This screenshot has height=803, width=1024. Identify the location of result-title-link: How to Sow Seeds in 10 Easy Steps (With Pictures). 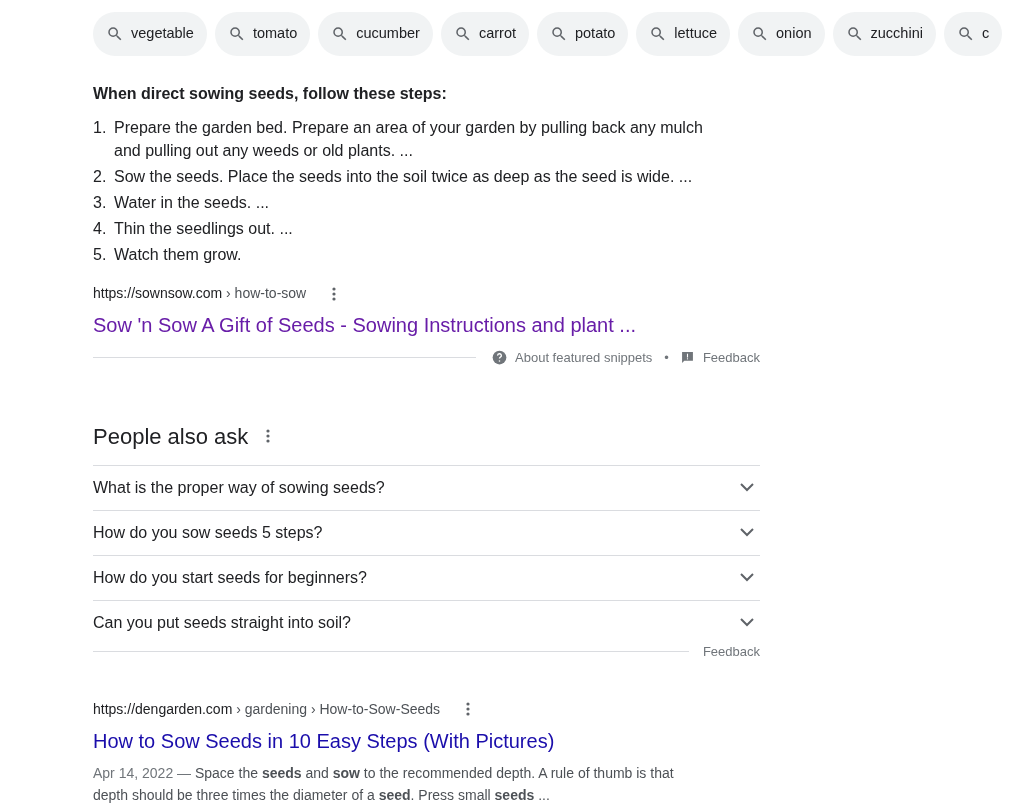
(426, 740).